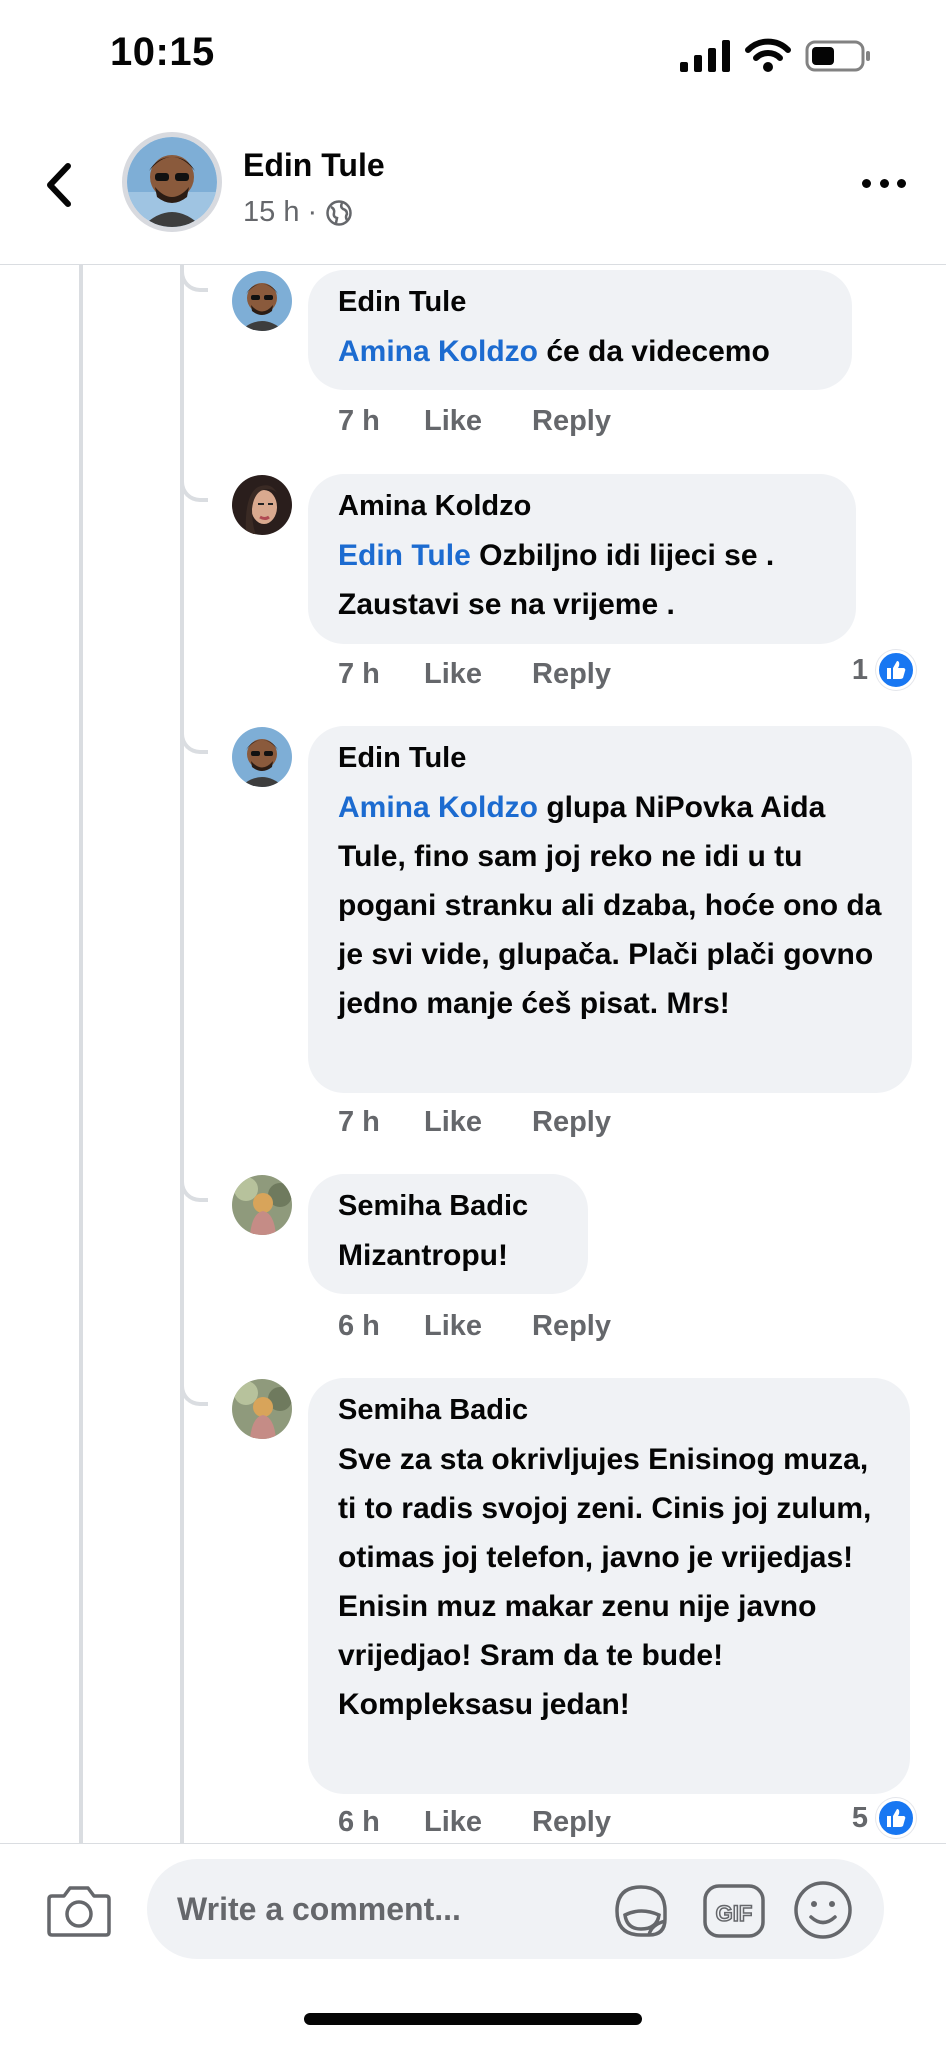  What do you see at coordinates (314, 165) in the screenshot?
I see `author-name: Edin Tule` at bounding box center [314, 165].